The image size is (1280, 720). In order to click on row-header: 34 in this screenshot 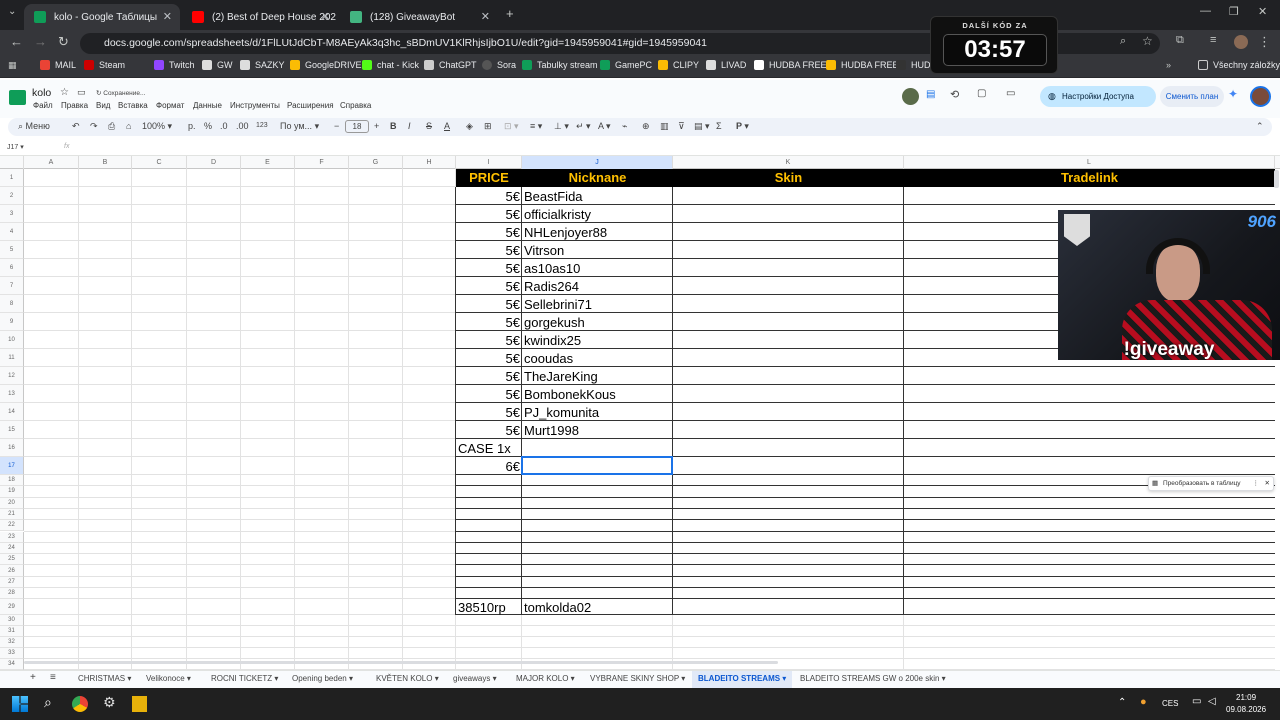, I will do `click(12, 665)`.